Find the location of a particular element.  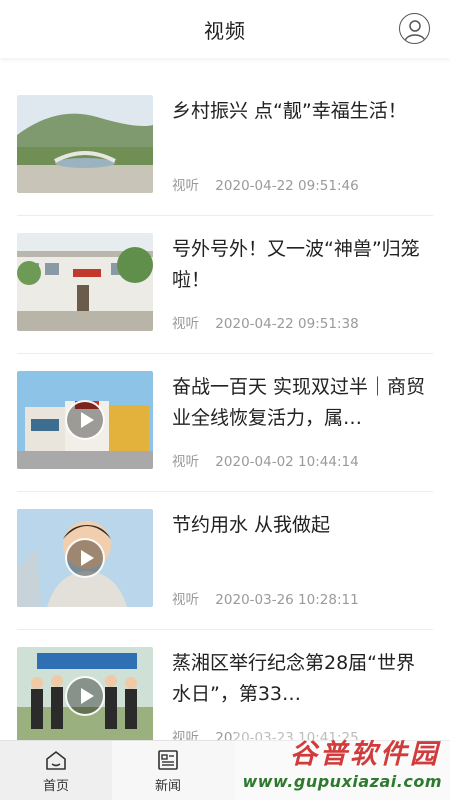

tab-home: 首页 is located at coordinates (56, 770).